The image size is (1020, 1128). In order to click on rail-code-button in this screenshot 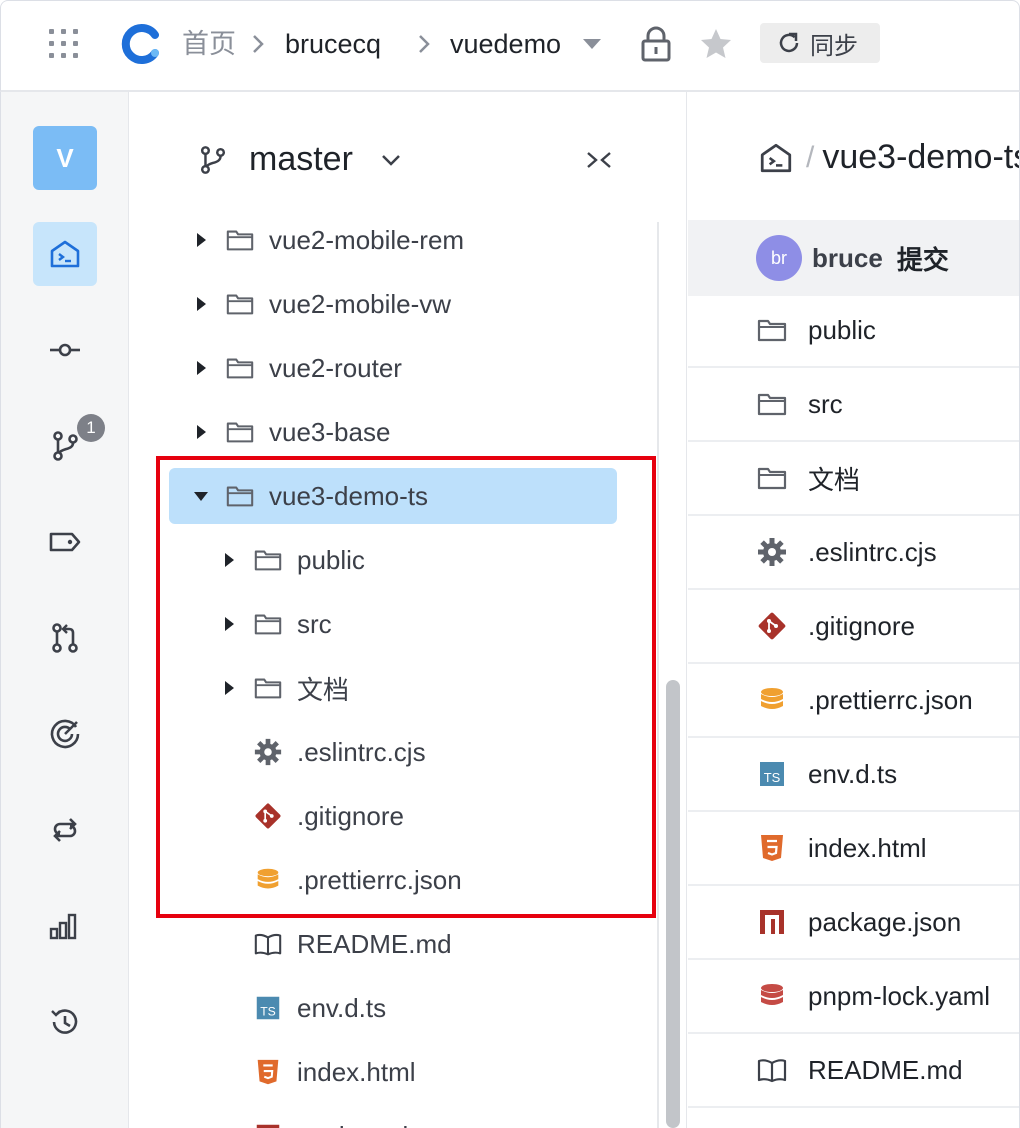, I will do `click(65, 254)`.